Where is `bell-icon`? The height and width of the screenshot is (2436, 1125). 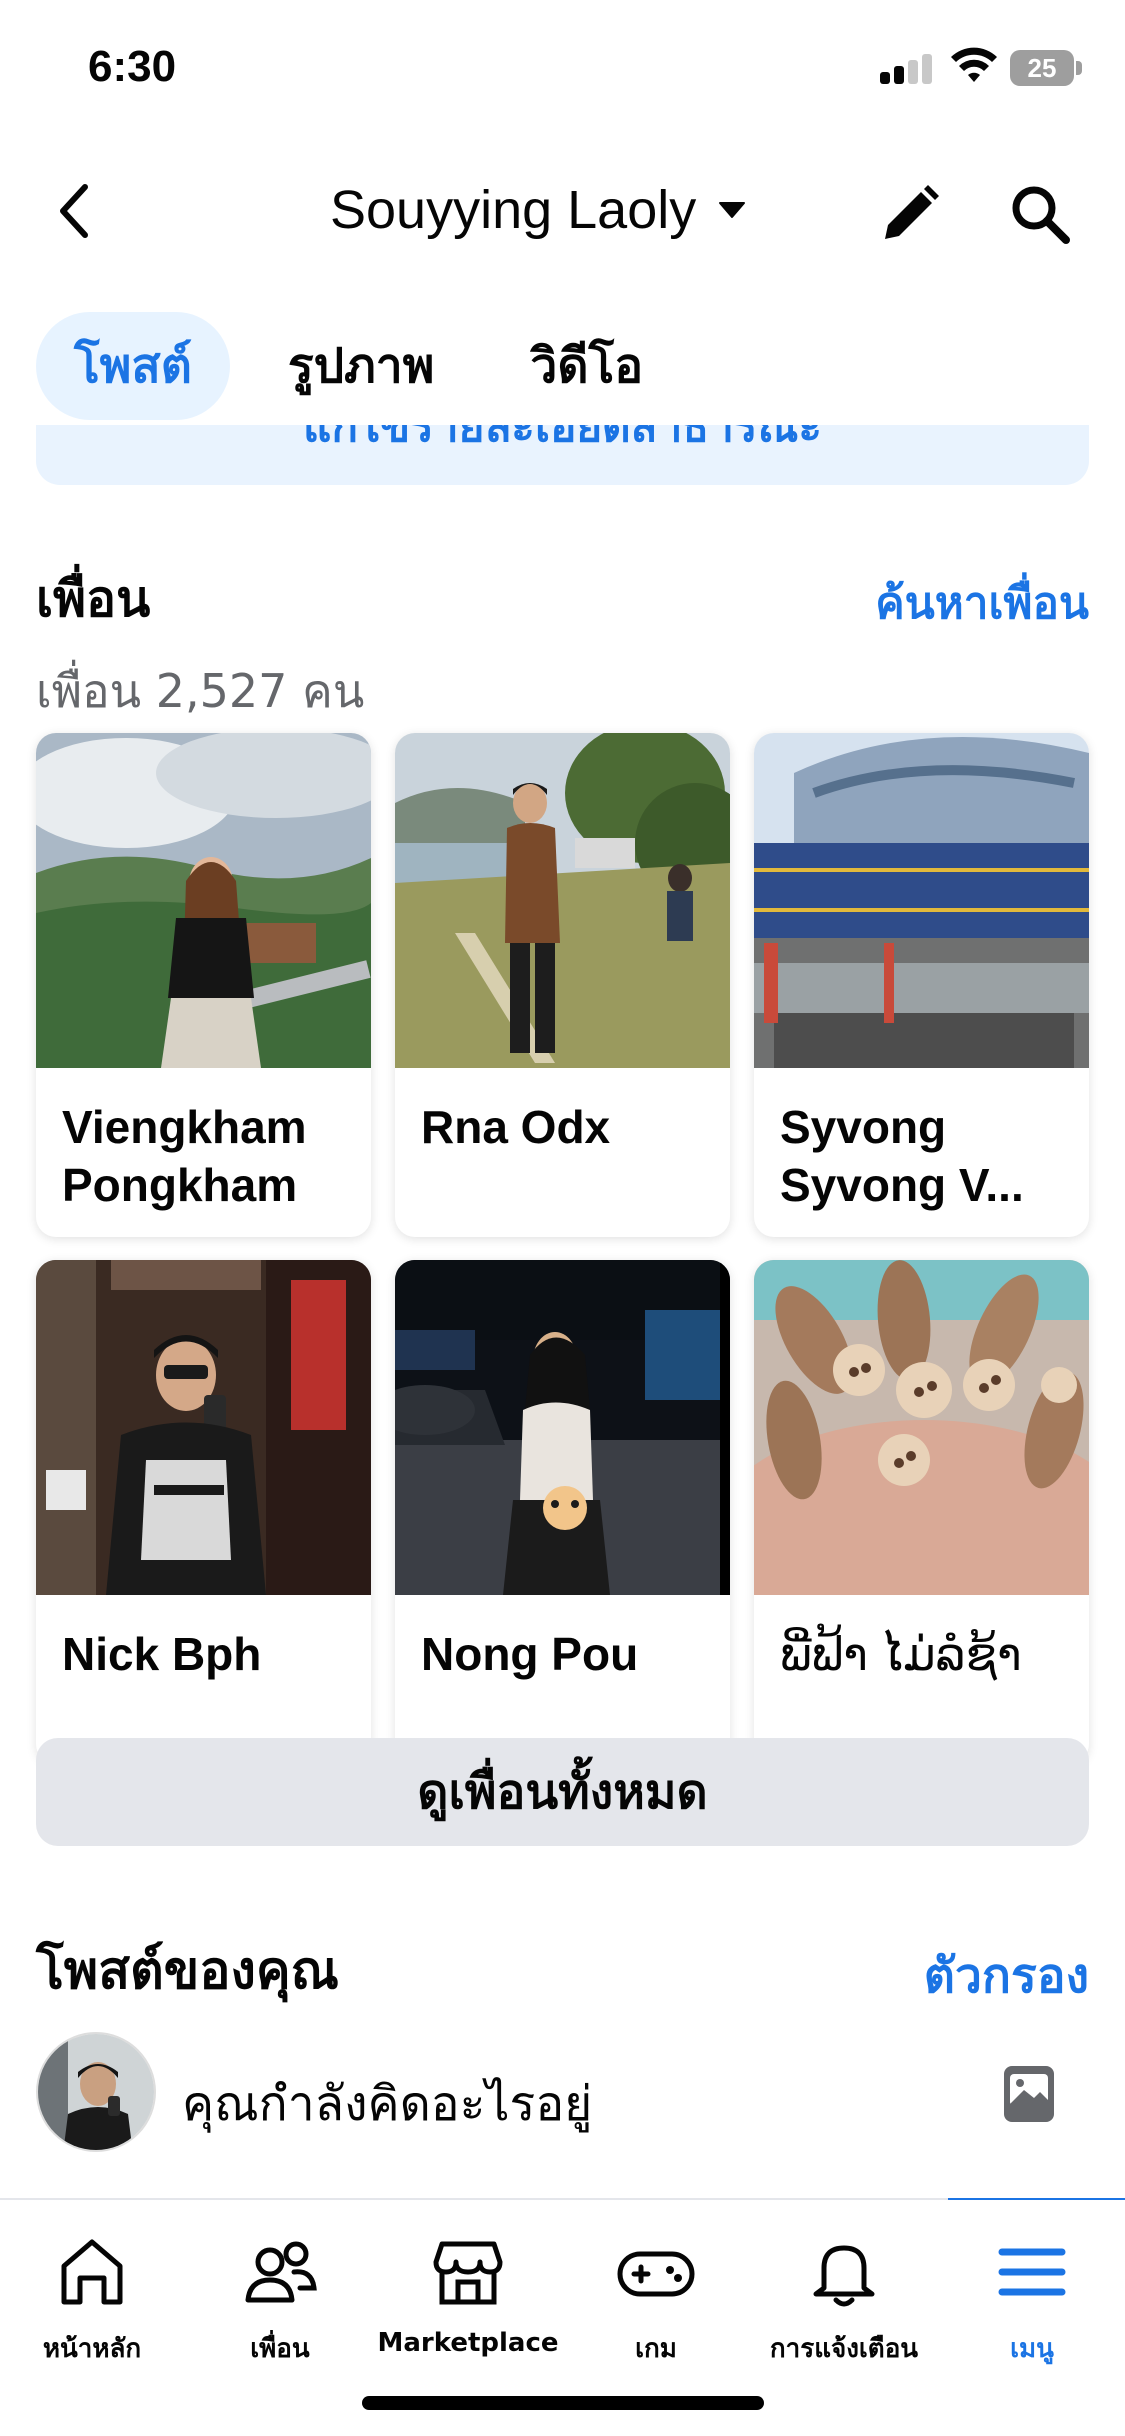 bell-icon is located at coordinates (844, 2276).